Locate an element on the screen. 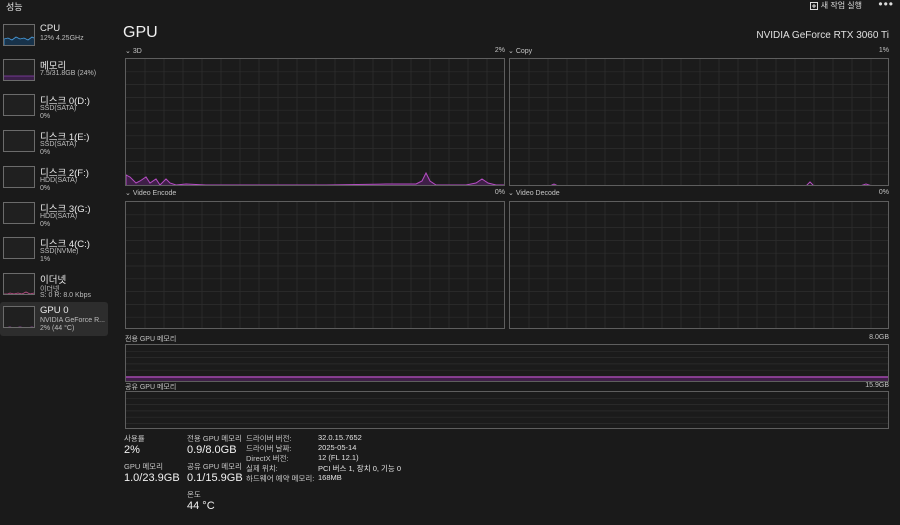 The width and height of the screenshot is (900, 525). chart-copy-graph is located at coordinates (699, 122).